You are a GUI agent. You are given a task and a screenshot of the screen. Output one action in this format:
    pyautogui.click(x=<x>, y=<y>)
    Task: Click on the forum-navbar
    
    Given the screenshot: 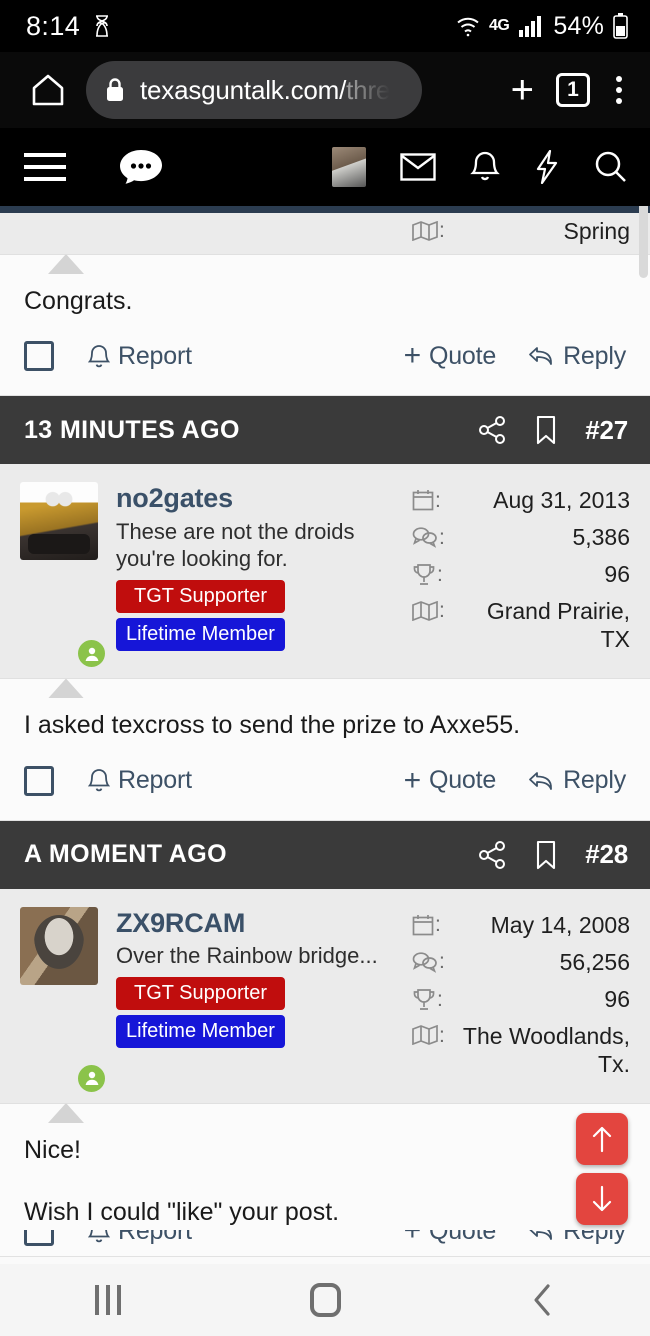 What is the action you would take?
    pyautogui.click(x=325, y=167)
    